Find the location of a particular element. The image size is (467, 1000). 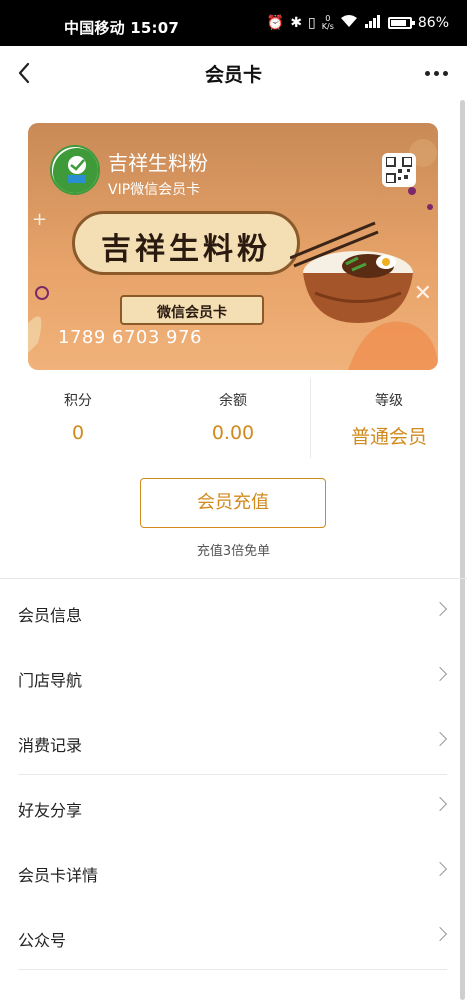

alarm-icon: ⏰ is located at coordinates (275, 23).